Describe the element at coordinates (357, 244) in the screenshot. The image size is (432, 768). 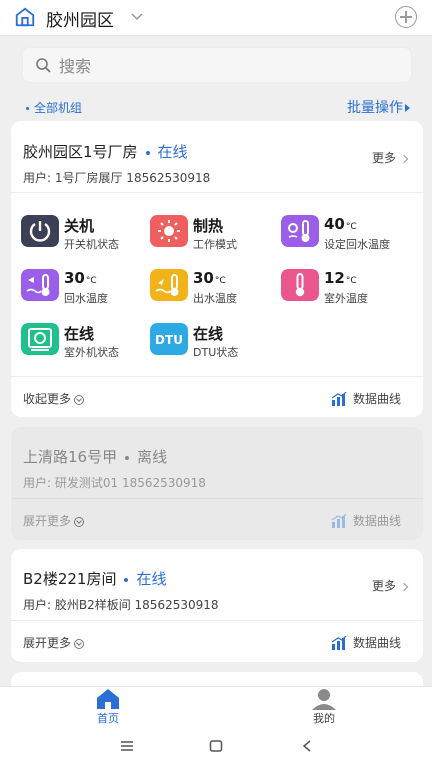
I see `metric-label: 设定回水温度` at that location.